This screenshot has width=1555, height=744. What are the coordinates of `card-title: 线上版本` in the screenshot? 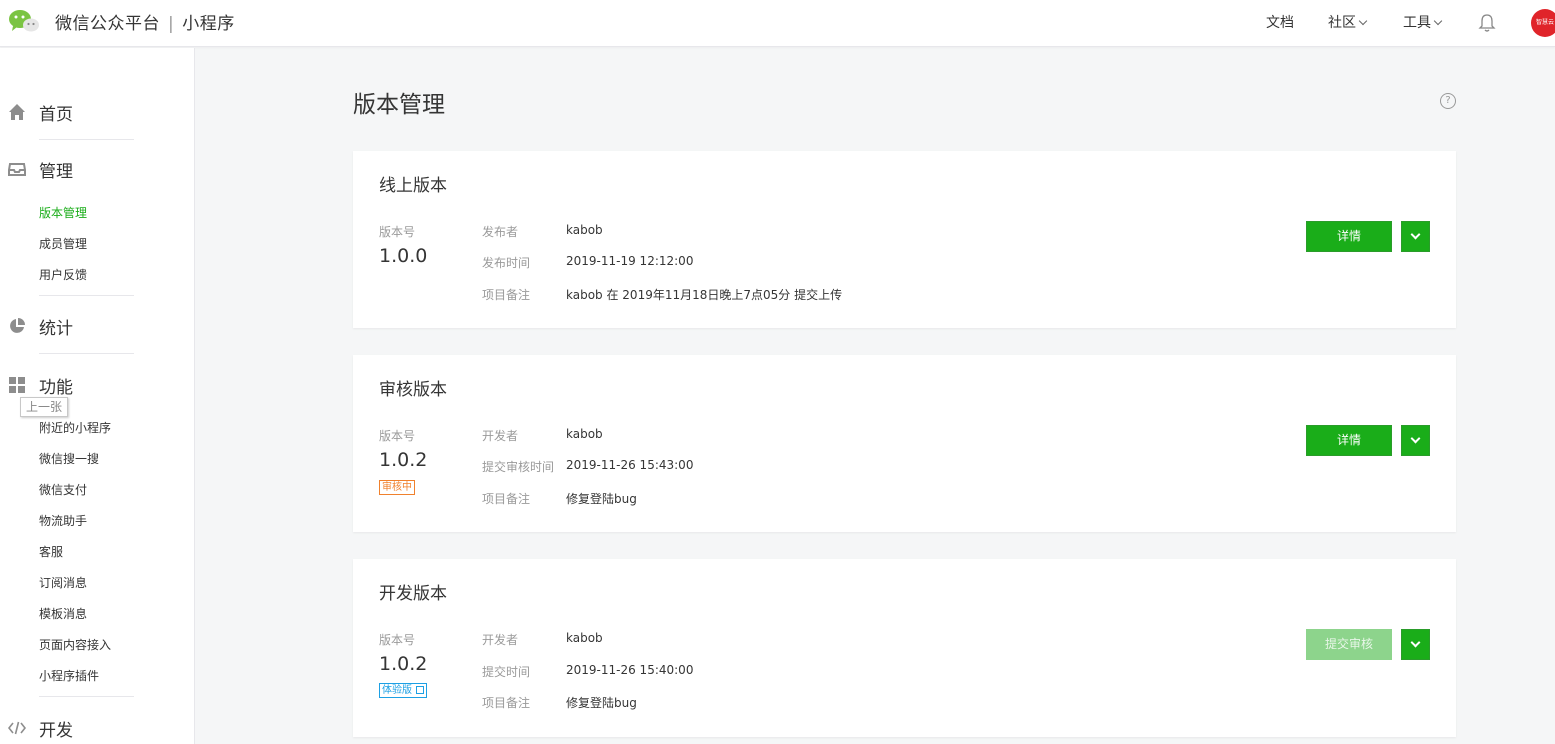 It's located at (413, 186).